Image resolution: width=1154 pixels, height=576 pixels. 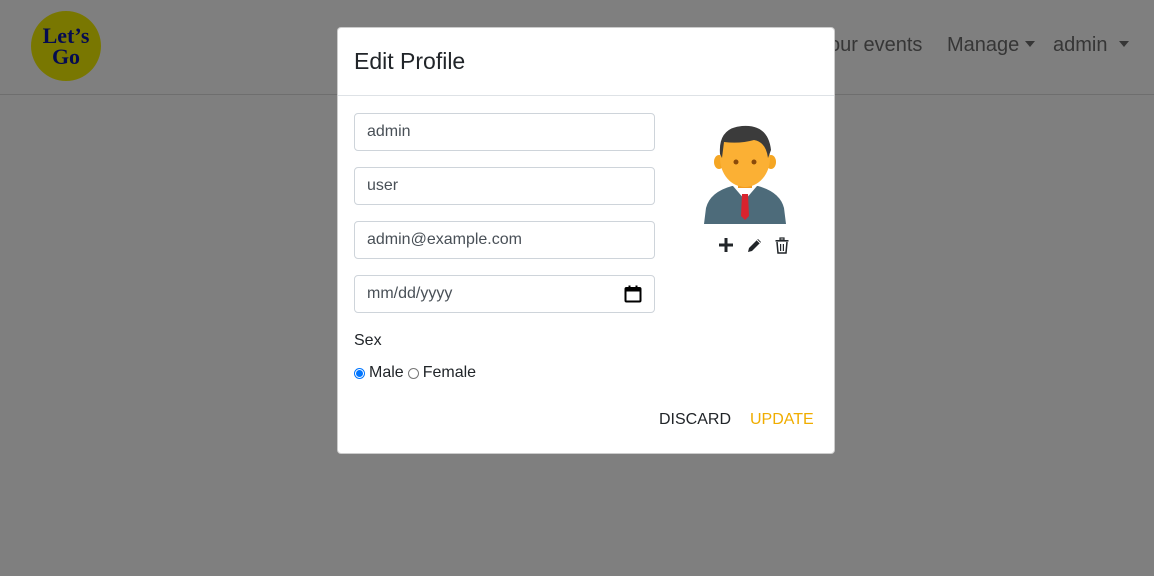 I want to click on sex-label: Sex, so click(x=368, y=340).